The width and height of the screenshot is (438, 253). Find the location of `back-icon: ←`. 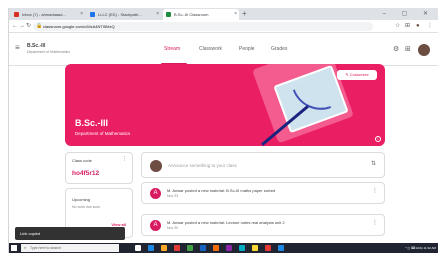

back-icon: ← is located at coordinates (15, 26).